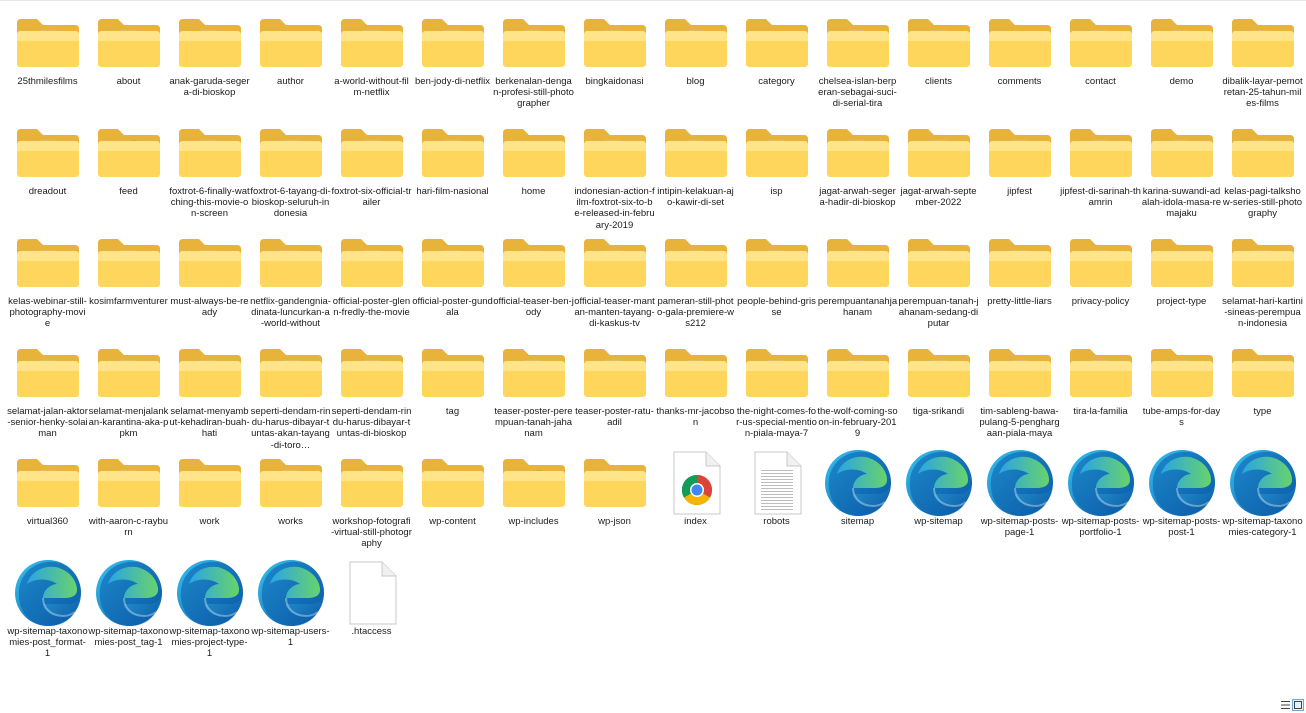  Describe the element at coordinates (1019, 281) in the screenshot. I see `file-item: pretty-little-liars` at that location.